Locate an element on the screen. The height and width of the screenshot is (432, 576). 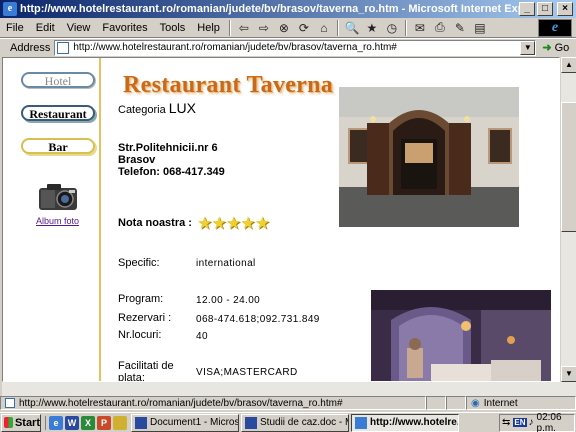
scroll-down-icon: ▼ is located at coordinates (568, 374).